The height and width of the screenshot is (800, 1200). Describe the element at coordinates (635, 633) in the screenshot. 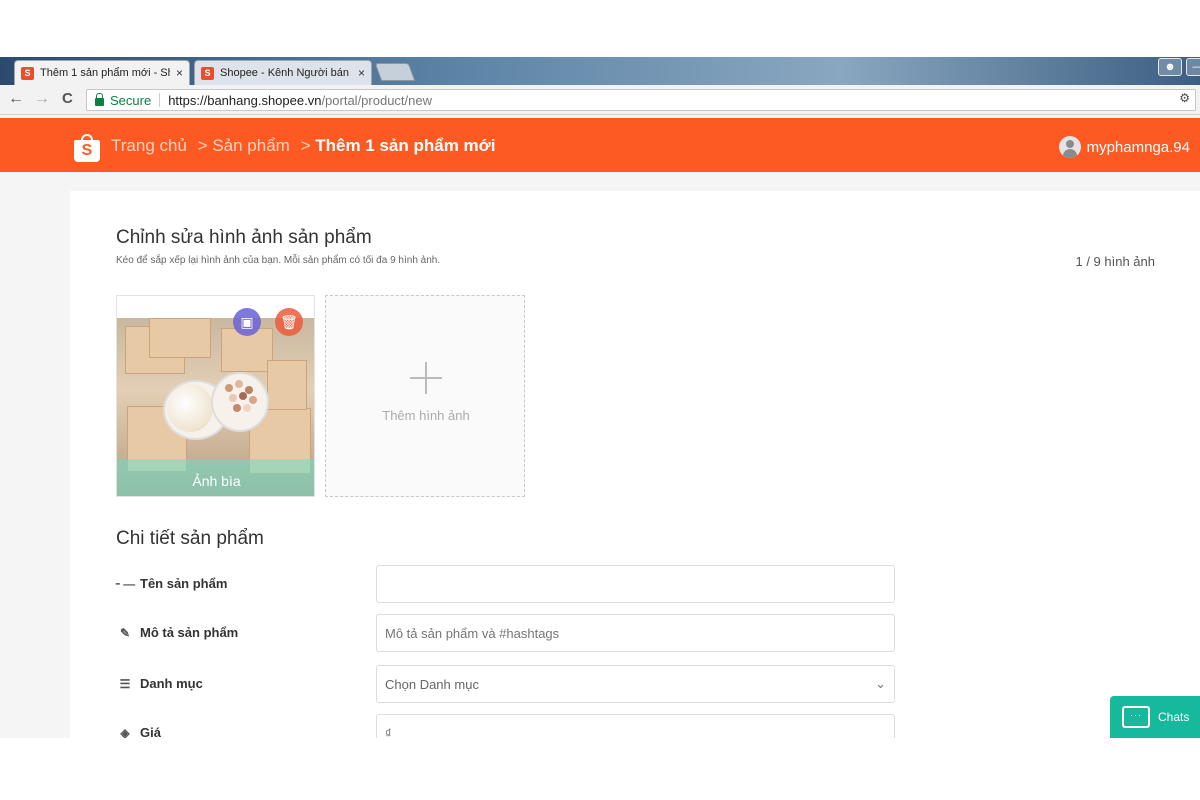

I see `product-description-input` at that location.